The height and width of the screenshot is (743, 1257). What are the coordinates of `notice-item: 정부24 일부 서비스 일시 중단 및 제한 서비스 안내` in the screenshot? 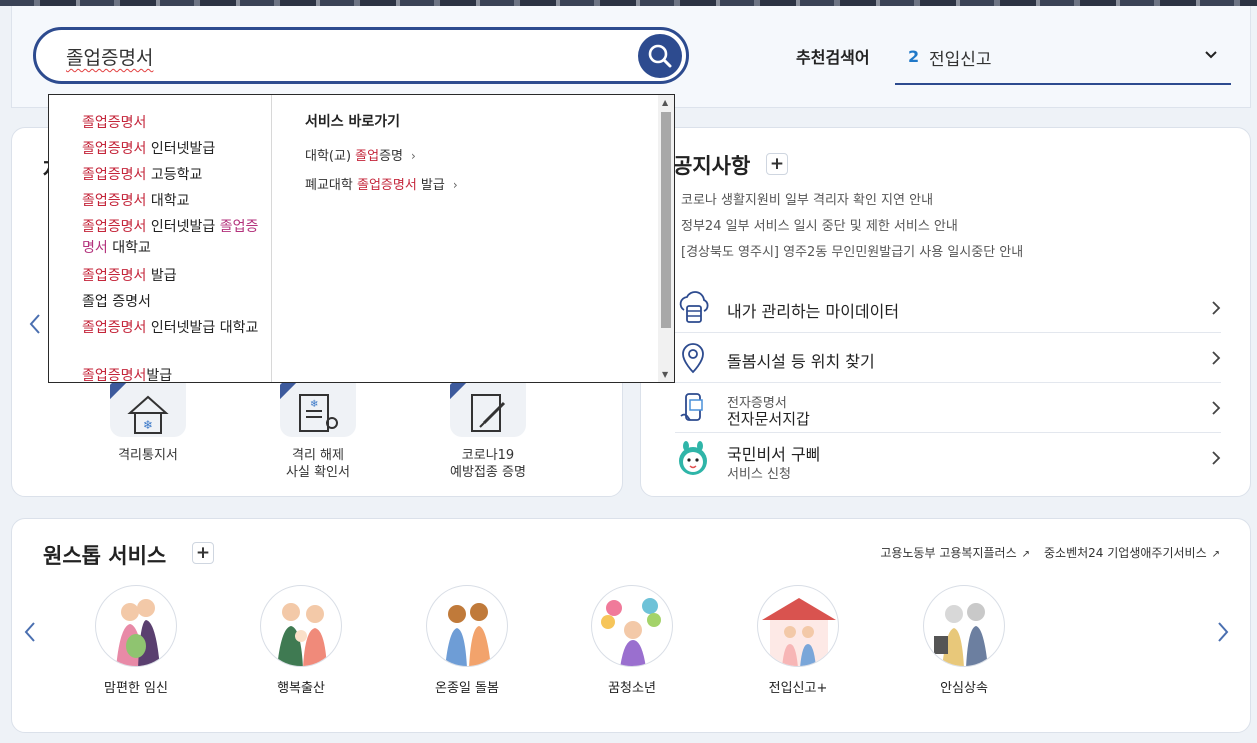 It's located at (852, 227).